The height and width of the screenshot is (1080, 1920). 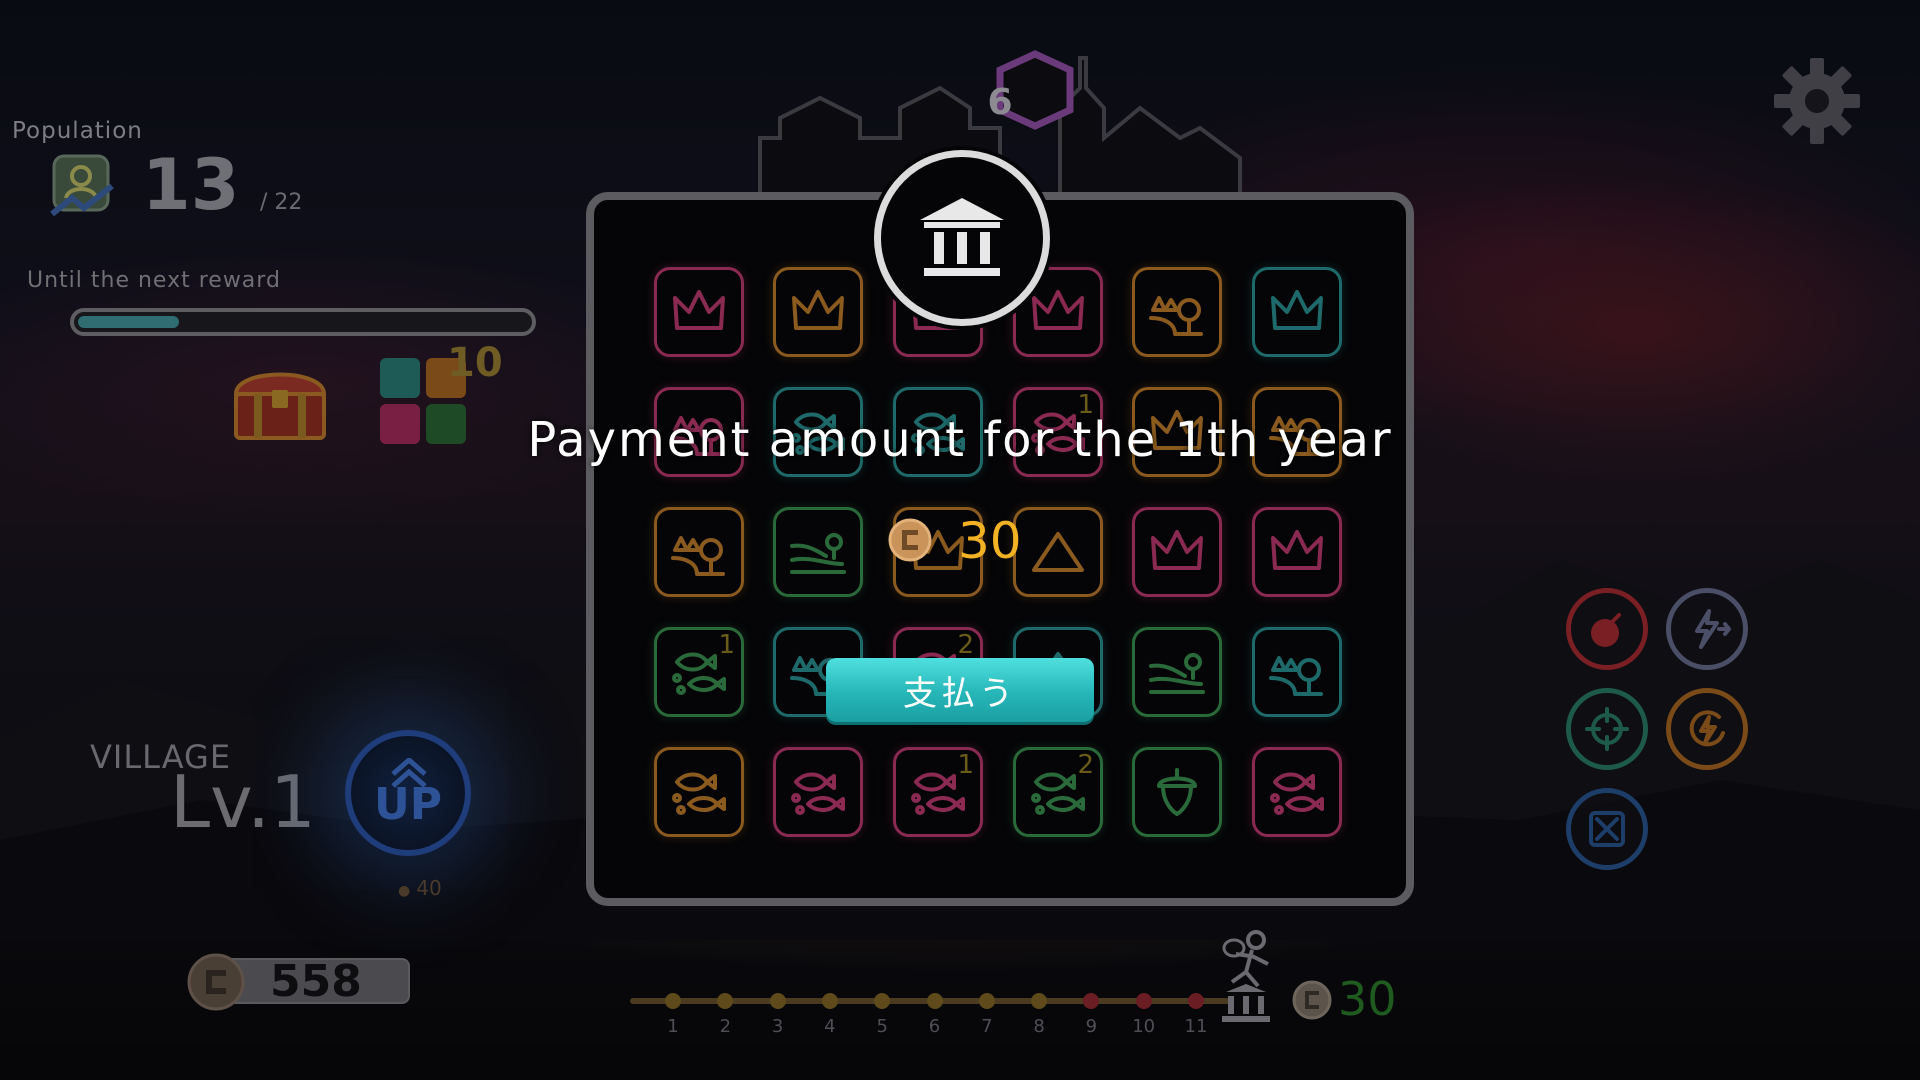 I want to click on bomb-ability-button, so click(x=1607, y=629).